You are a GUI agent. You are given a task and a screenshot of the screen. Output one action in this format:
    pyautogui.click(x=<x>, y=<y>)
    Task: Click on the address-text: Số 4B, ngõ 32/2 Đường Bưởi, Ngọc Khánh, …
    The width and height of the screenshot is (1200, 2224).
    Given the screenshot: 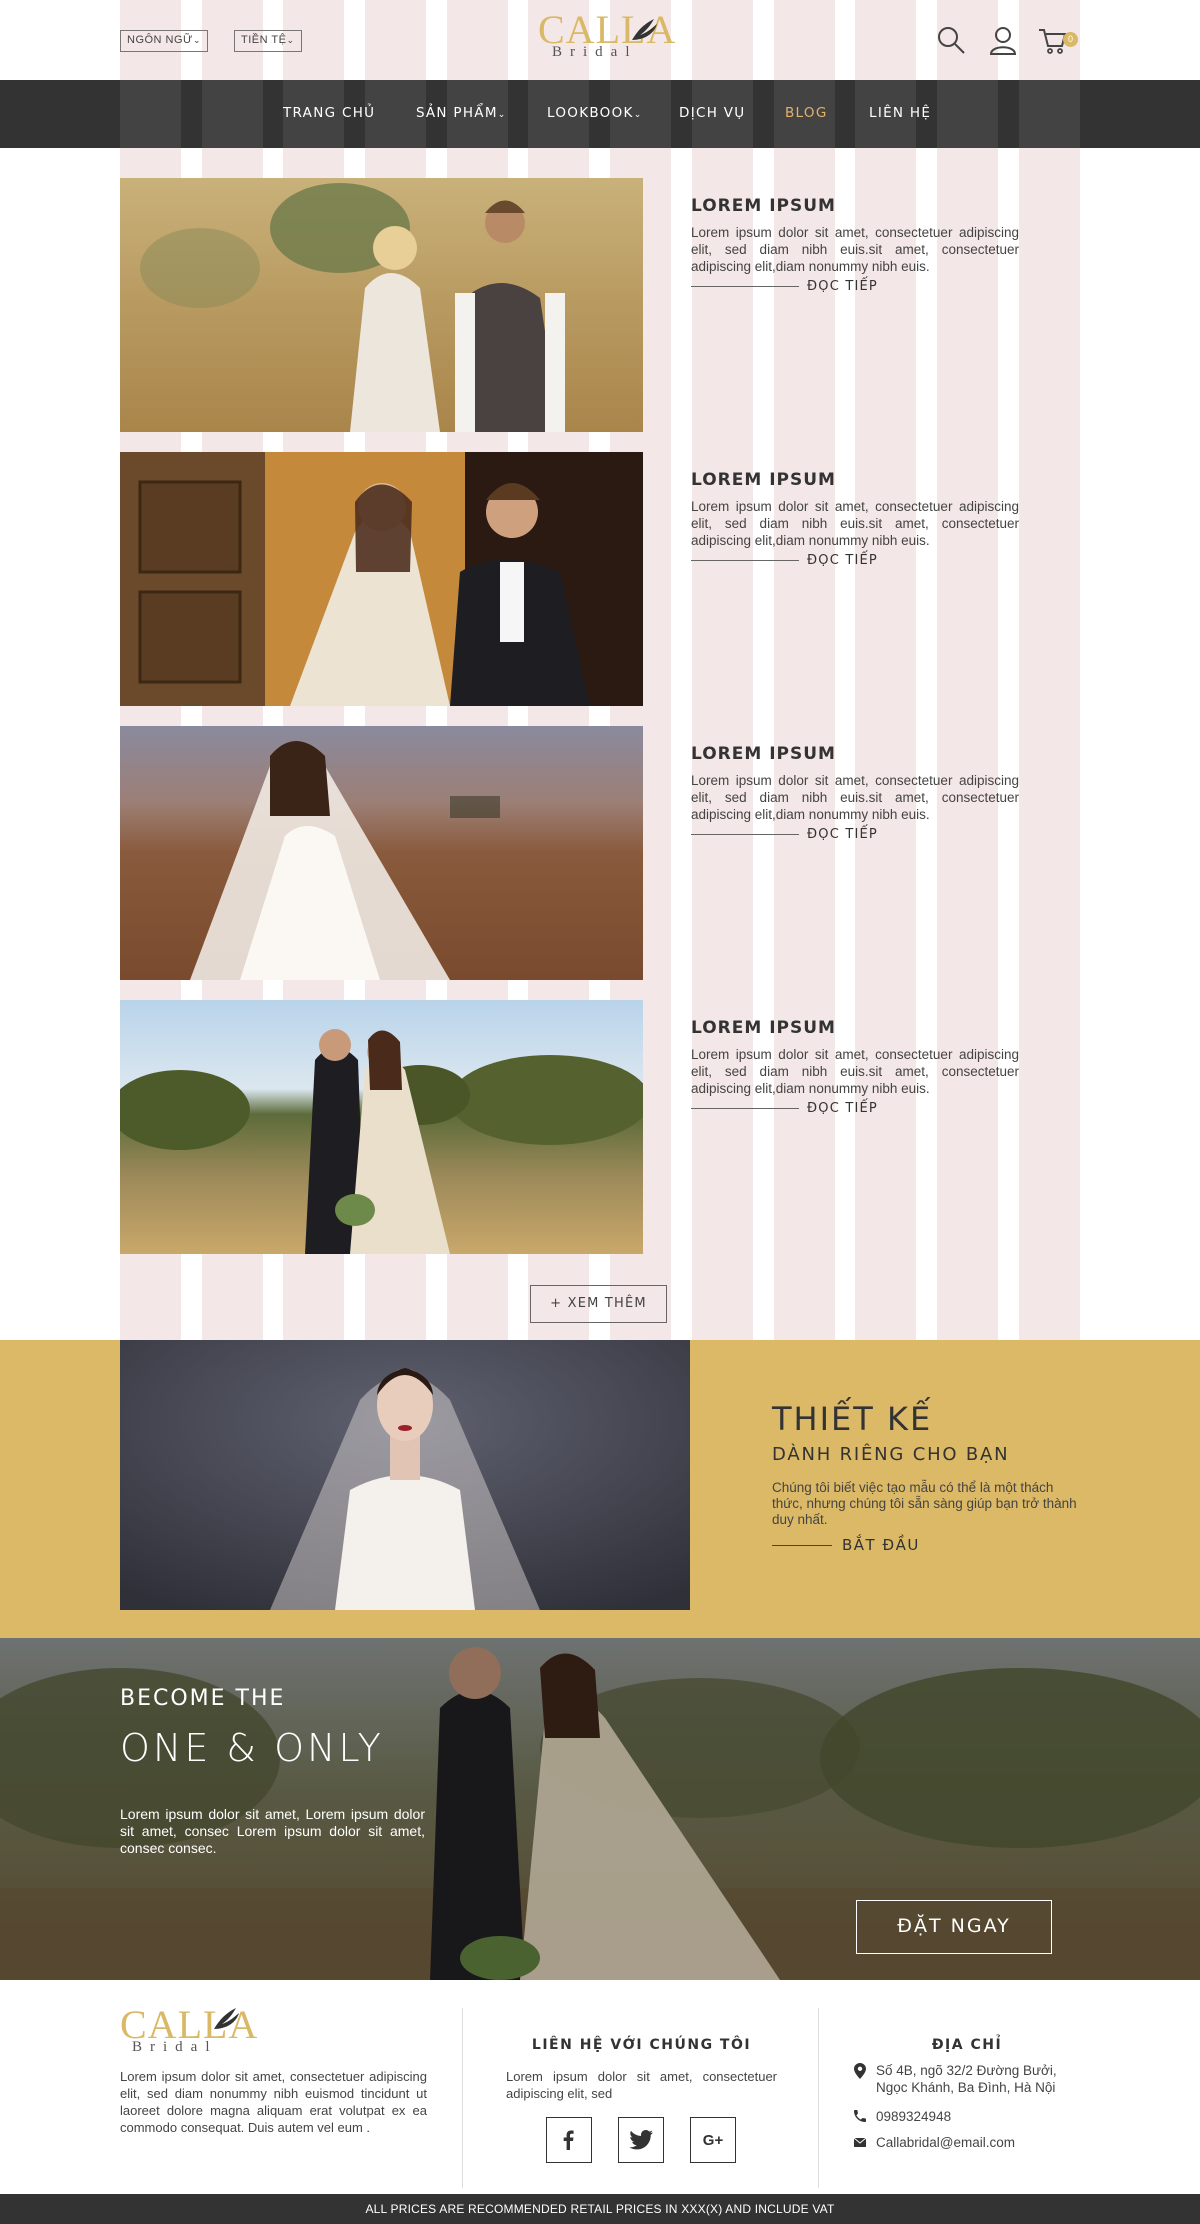 What is the action you would take?
    pyautogui.click(x=966, y=2079)
    